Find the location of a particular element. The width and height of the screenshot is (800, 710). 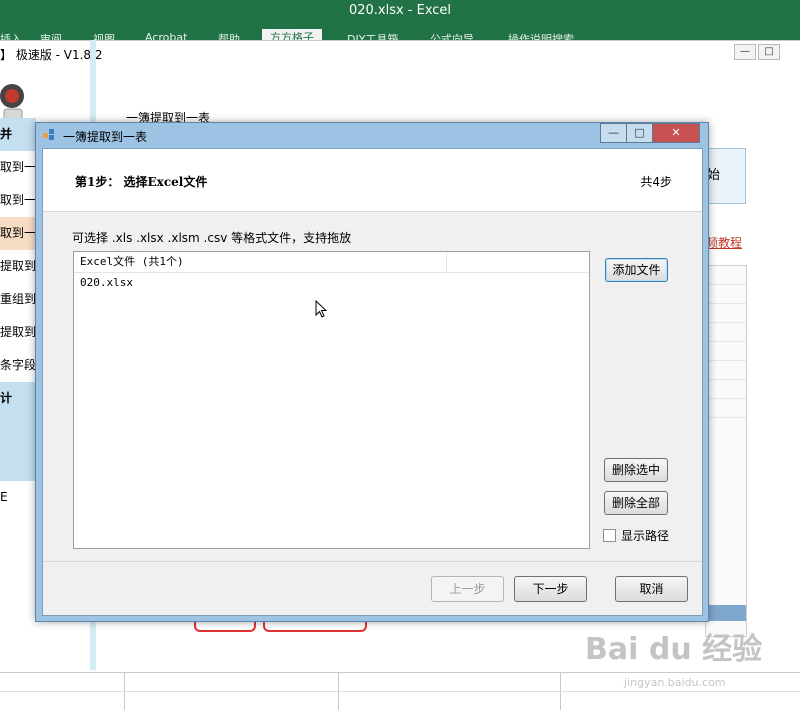

tool-minimize-button: — is located at coordinates (745, 52).